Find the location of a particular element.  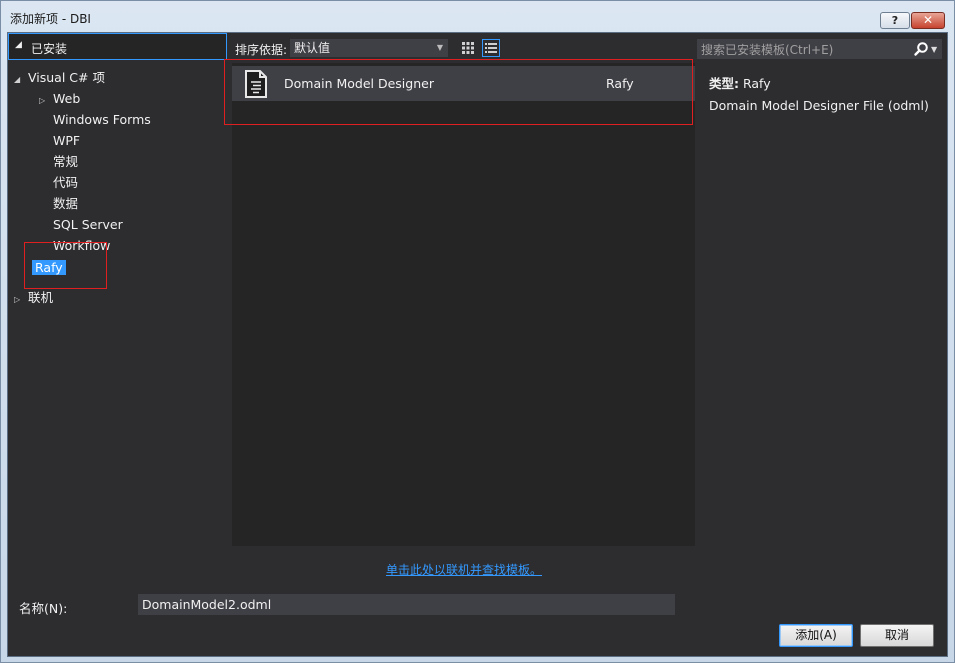

search-icon is located at coordinates (921, 49).